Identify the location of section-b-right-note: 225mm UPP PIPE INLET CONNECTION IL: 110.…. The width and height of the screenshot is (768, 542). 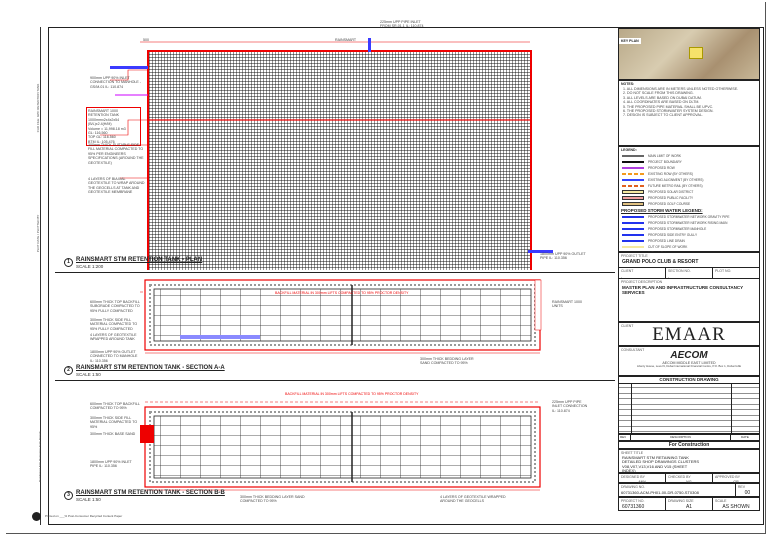
(570, 406).